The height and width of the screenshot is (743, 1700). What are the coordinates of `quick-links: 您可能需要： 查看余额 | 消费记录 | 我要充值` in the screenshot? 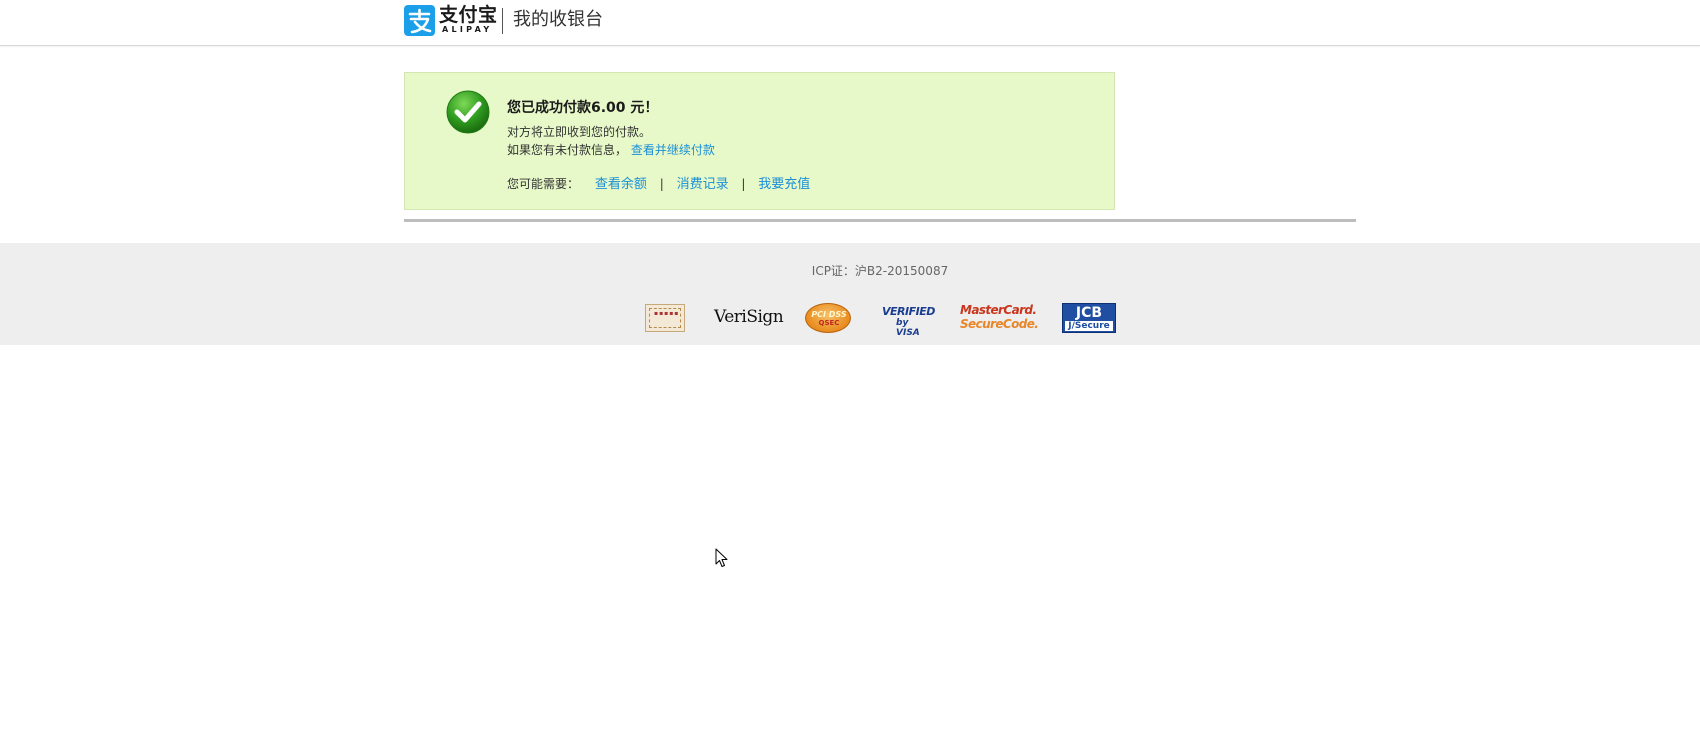 It's located at (658, 184).